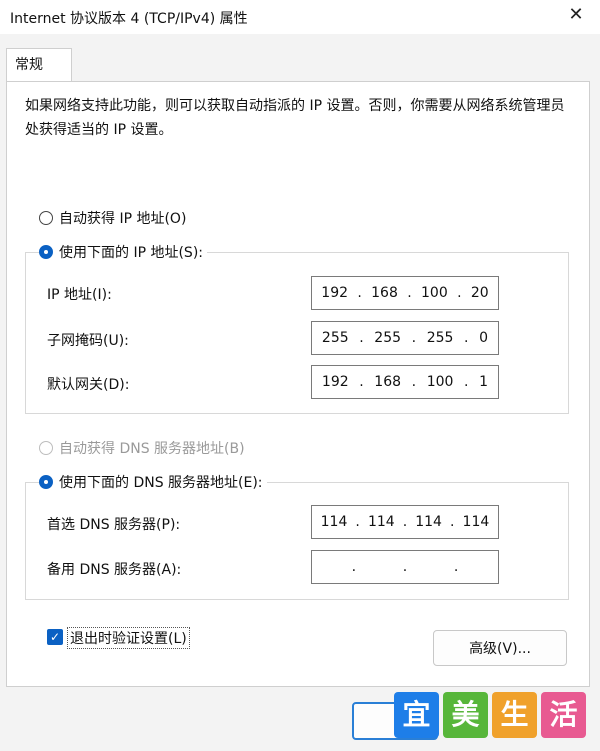 Image resolution: width=600 pixels, height=751 pixels. I want to click on manual-dns-label: 使用下面的 DNS 服务器地址(E):, so click(161, 483).